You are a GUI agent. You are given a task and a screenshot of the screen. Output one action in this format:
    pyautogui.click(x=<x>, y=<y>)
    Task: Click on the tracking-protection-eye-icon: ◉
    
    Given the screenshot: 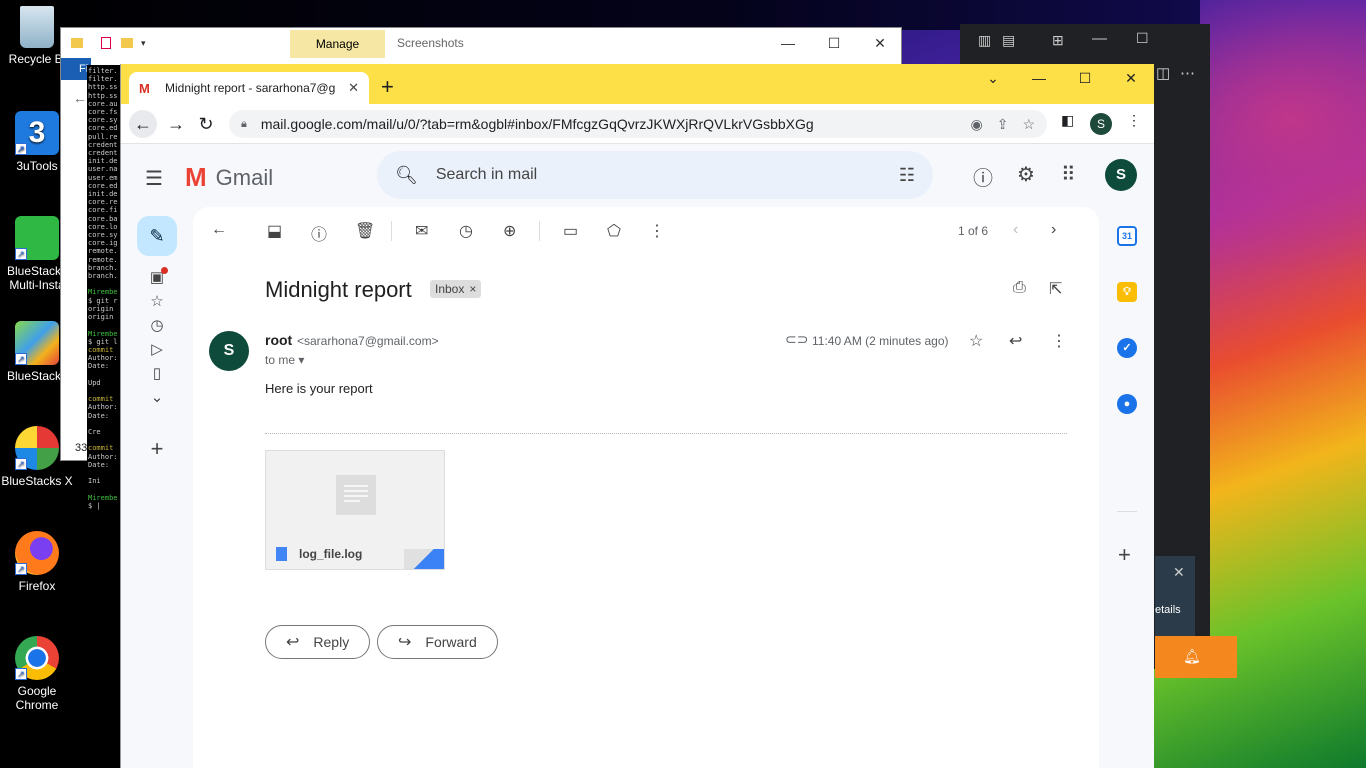 What is the action you would take?
    pyautogui.click(x=976, y=124)
    